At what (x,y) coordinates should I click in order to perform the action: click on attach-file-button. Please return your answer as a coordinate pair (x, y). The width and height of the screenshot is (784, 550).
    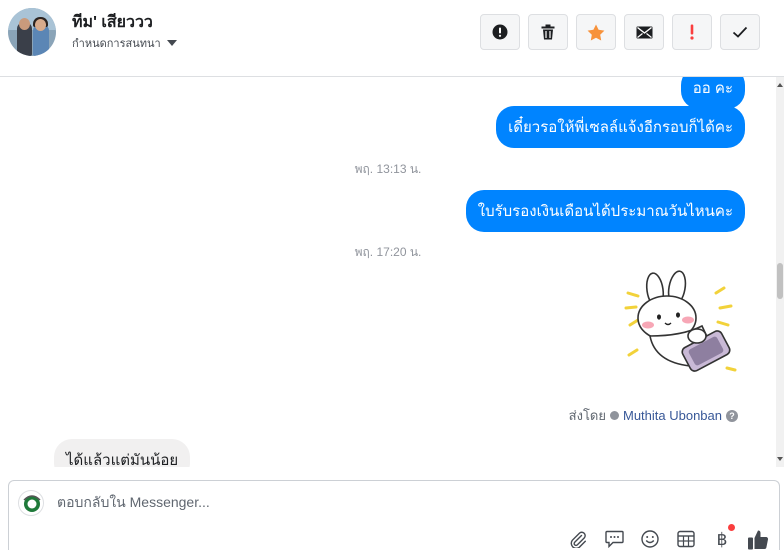
    Looking at the image, I should click on (578, 539).